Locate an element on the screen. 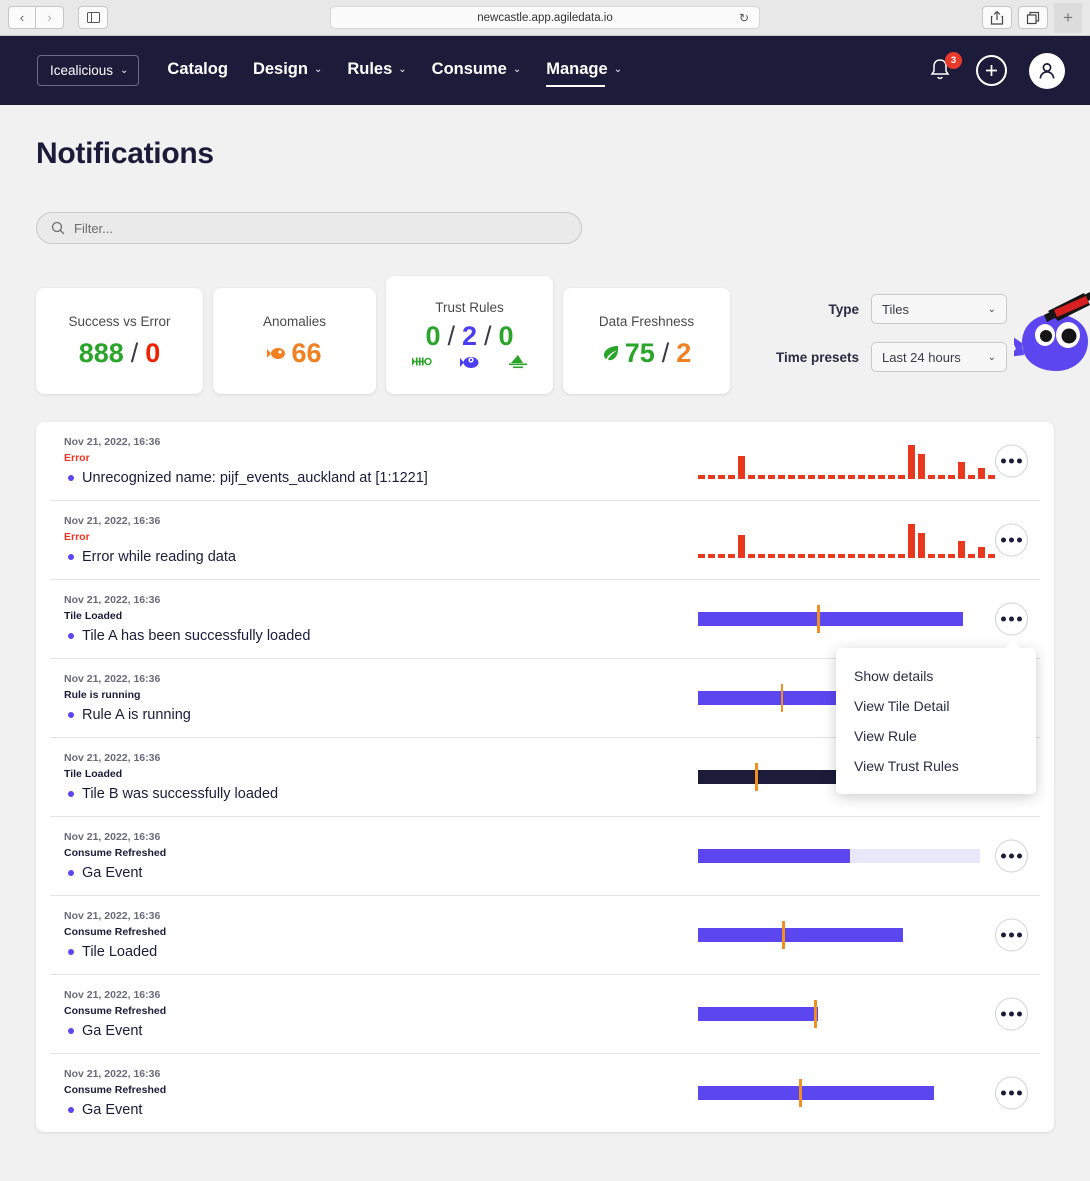 This screenshot has width=1090, height=1181. stat-card-data-freshness: Data Freshness 75/2 is located at coordinates (646, 341).